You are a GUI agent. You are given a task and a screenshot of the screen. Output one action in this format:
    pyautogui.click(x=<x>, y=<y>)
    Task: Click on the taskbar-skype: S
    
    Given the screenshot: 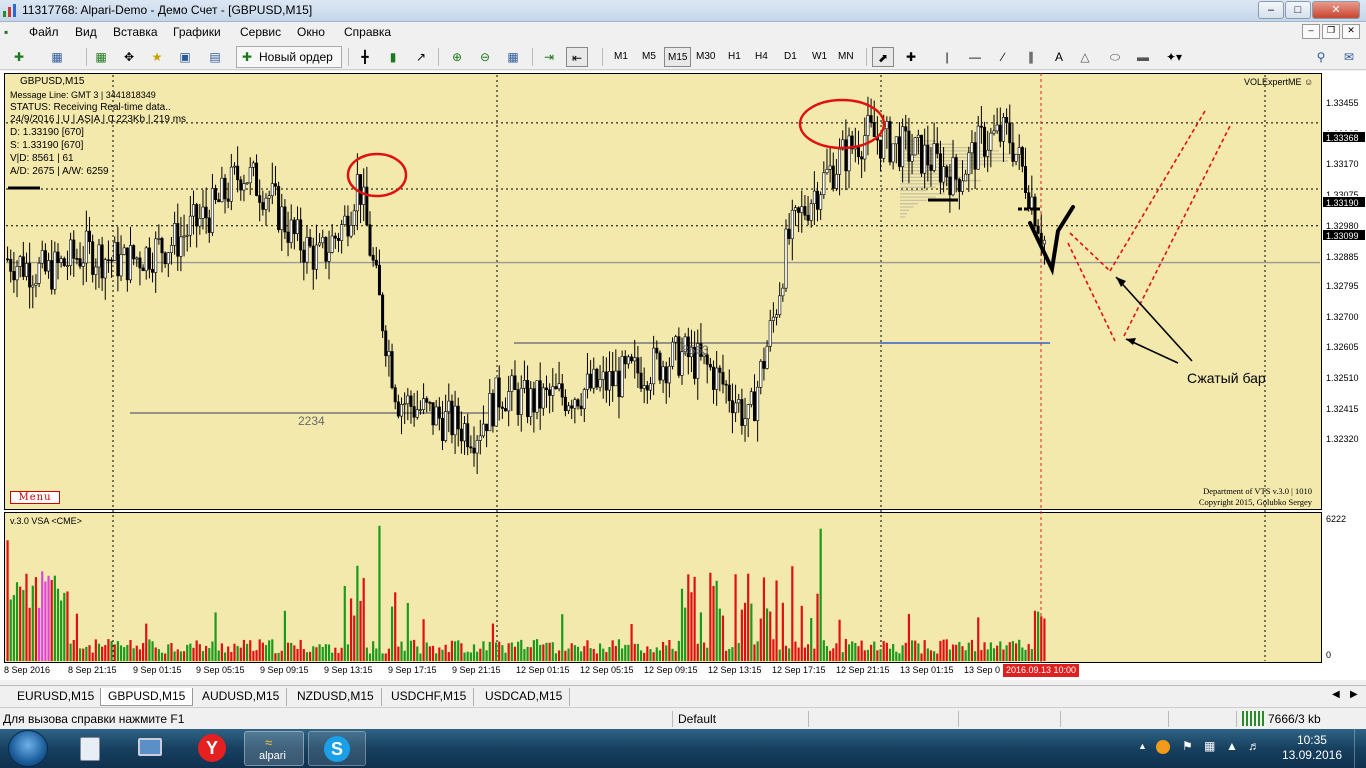 What is the action you would take?
    pyautogui.click(x=337, y=748)
    